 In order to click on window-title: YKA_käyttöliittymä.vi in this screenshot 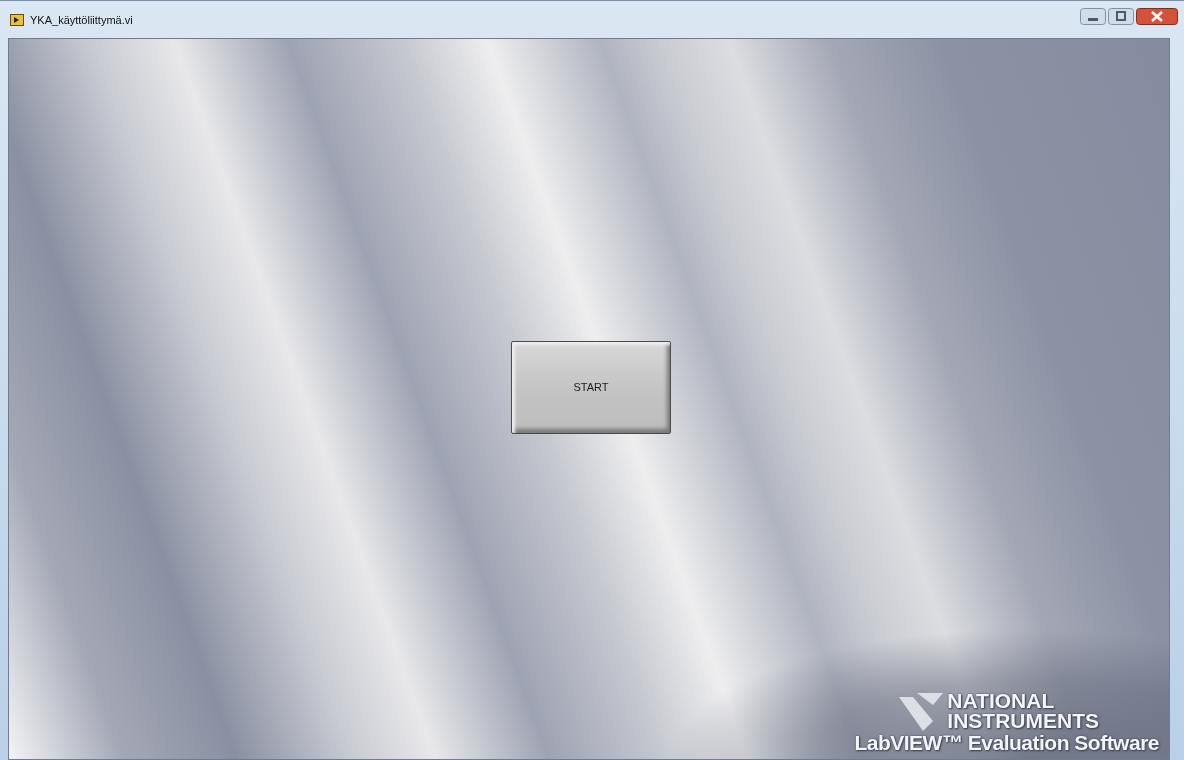, I will do `click(82, 19)`.